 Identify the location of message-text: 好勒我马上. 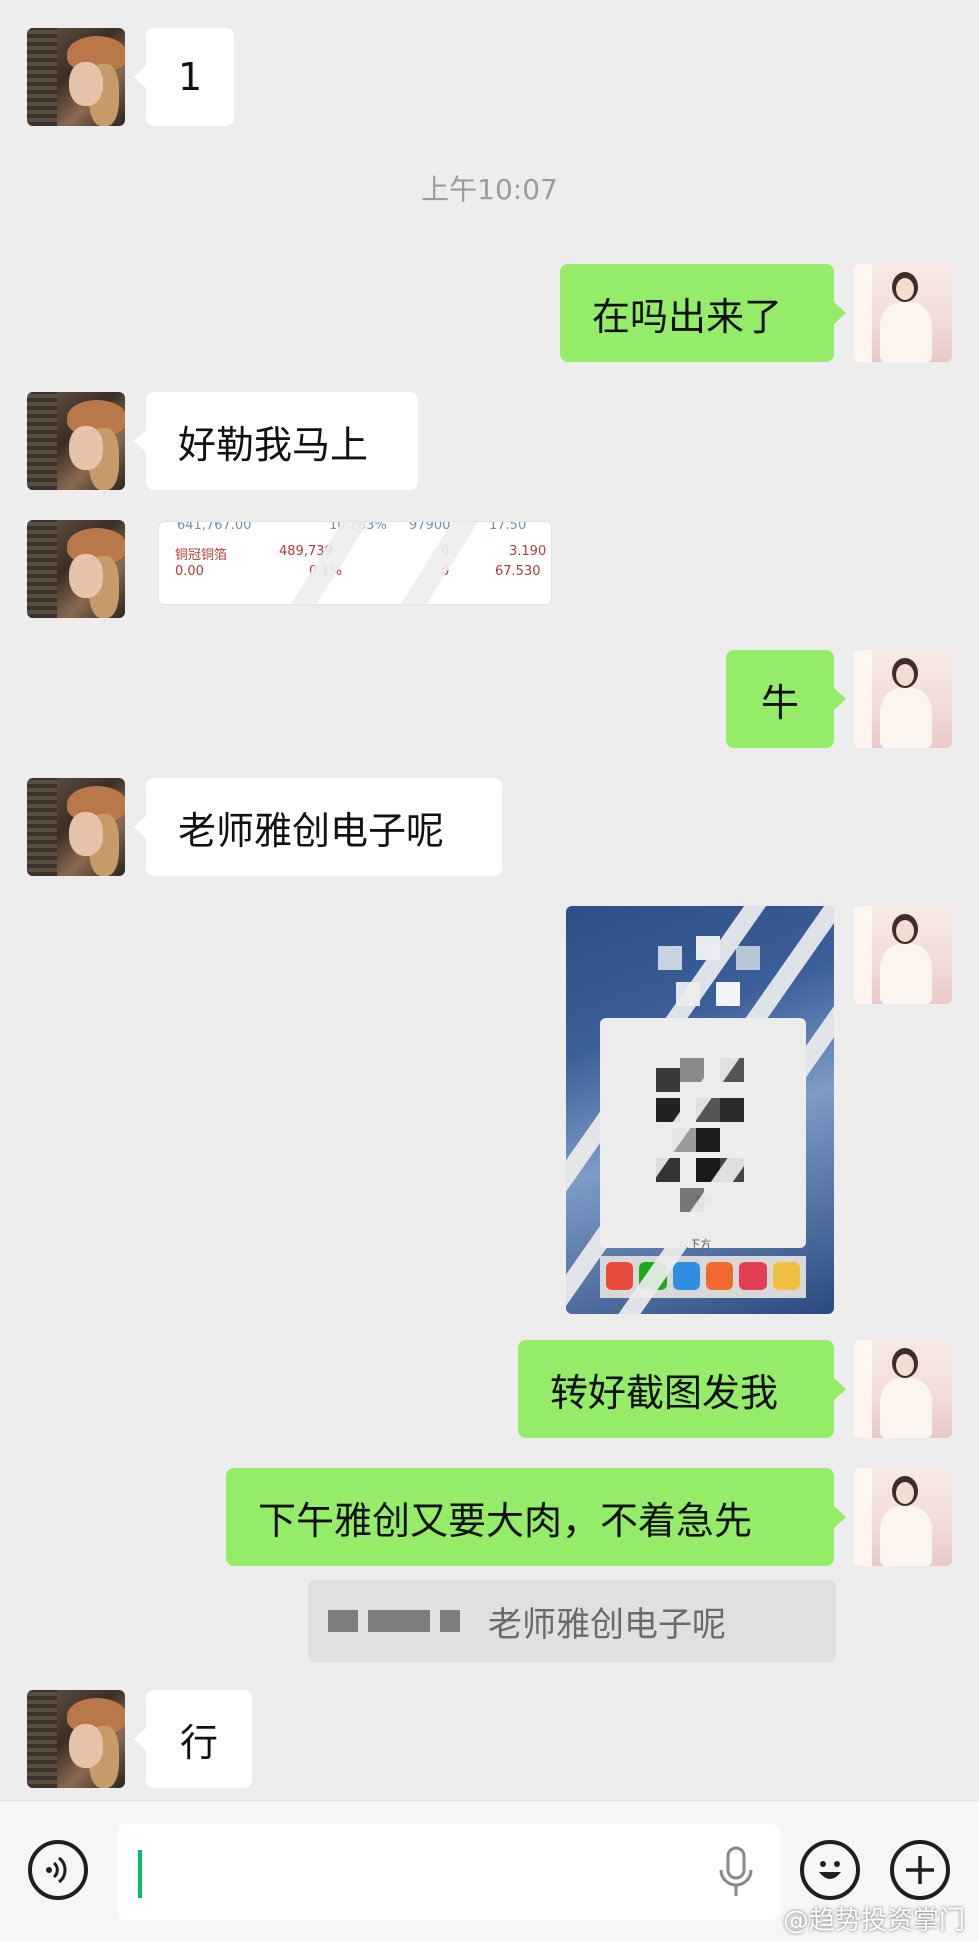
(273, 444).